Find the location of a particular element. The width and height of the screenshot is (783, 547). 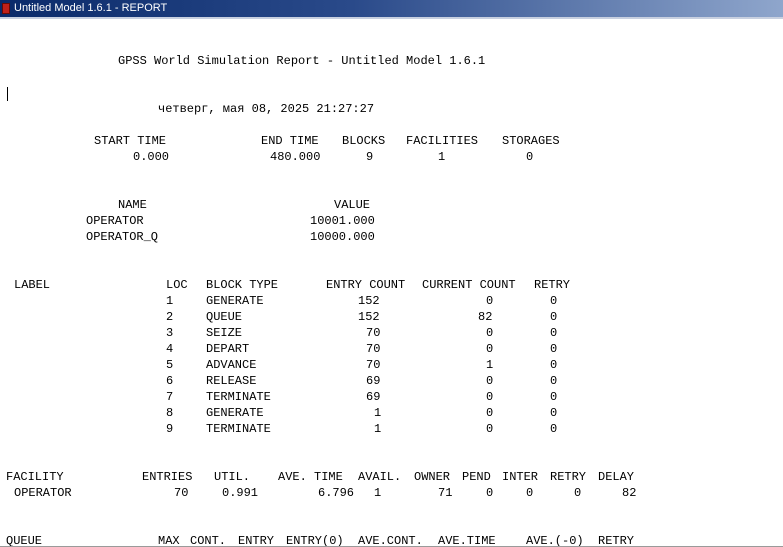

blocks-header-loc: LOC is located at coordinates (177, 285).